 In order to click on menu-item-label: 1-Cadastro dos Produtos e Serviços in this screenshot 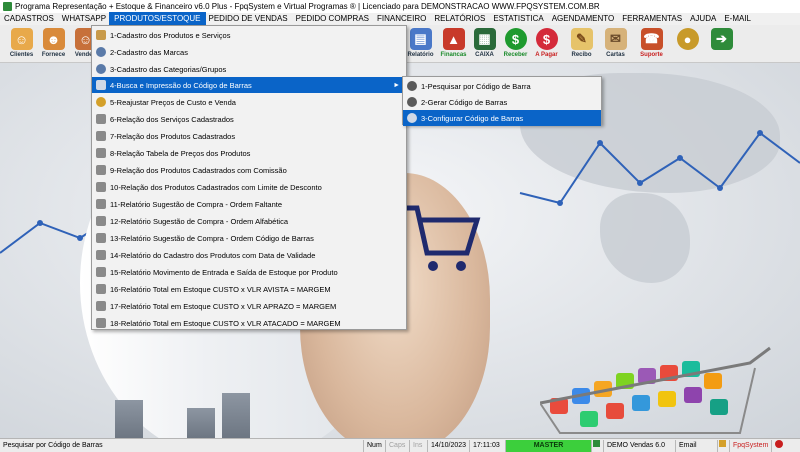, I will do `click(170, 35)`.